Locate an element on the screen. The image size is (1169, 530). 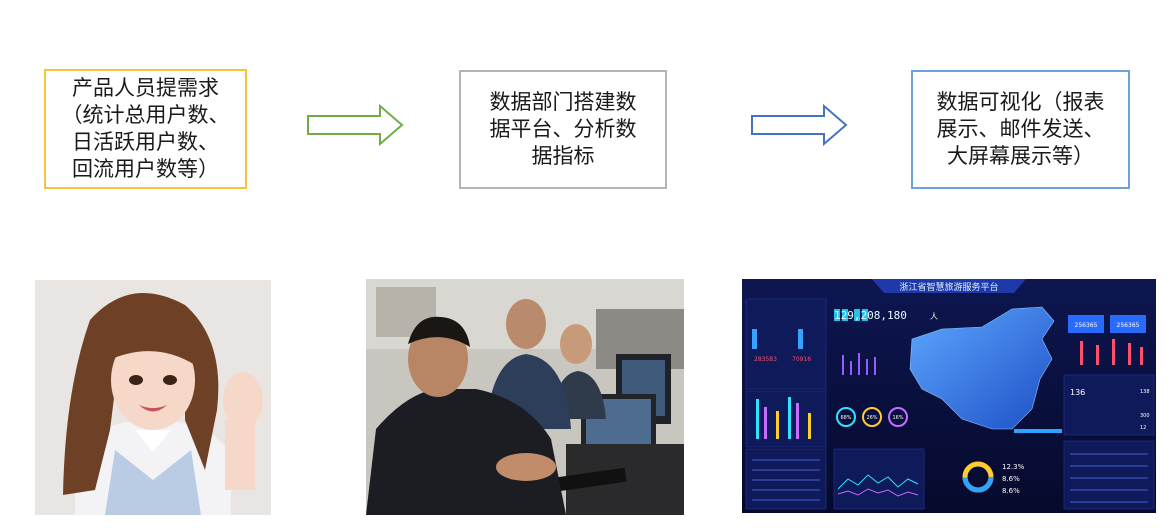
step-text-requirements: 产品人员提需求 （统计总用户数、 日活跃用户数、 回流用户数等） is located at coordinates (145, 128).